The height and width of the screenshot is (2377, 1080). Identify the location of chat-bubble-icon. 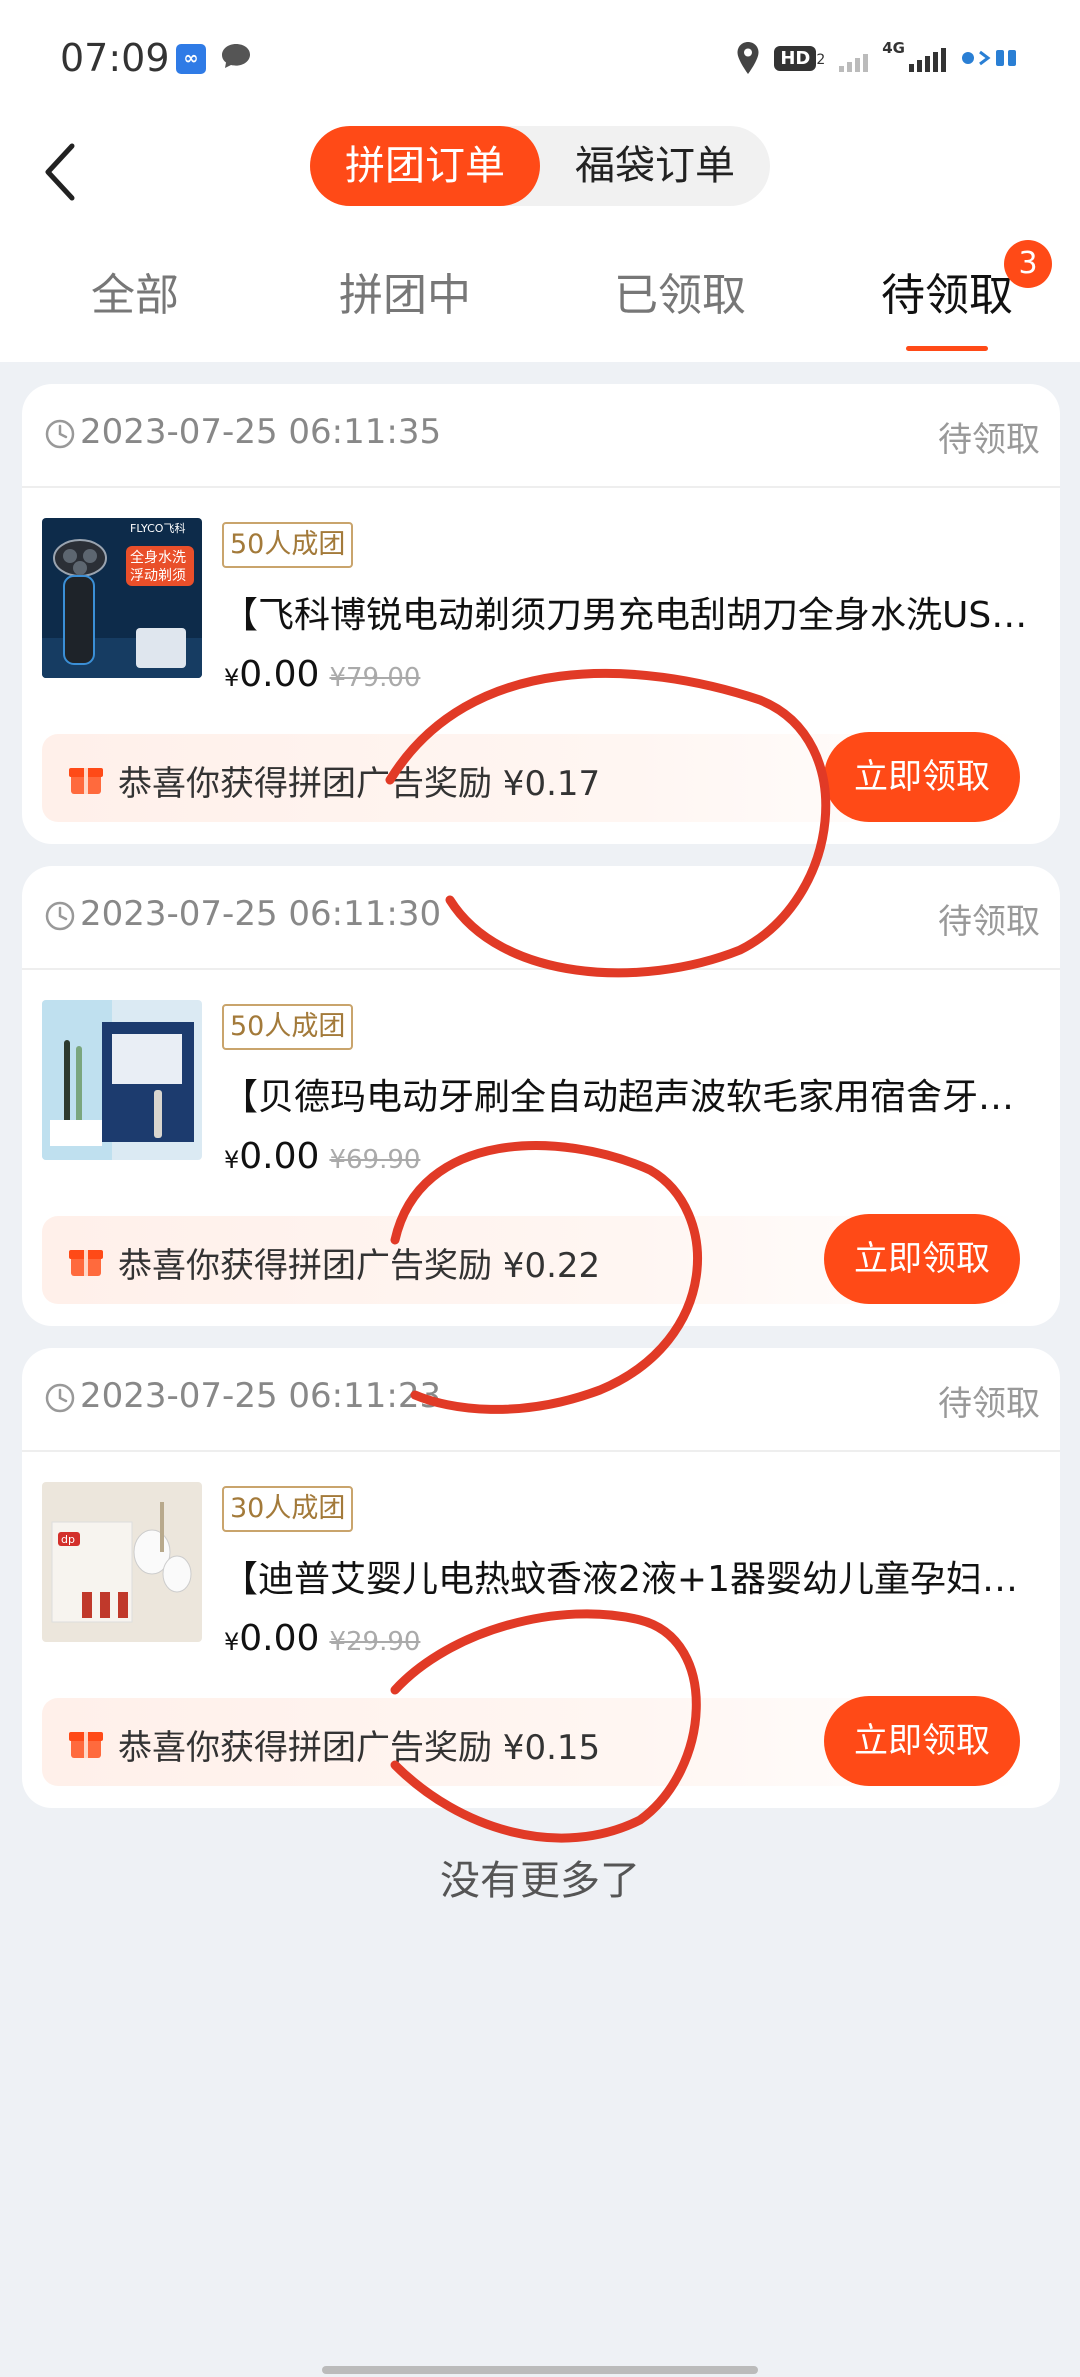
(236, 56).